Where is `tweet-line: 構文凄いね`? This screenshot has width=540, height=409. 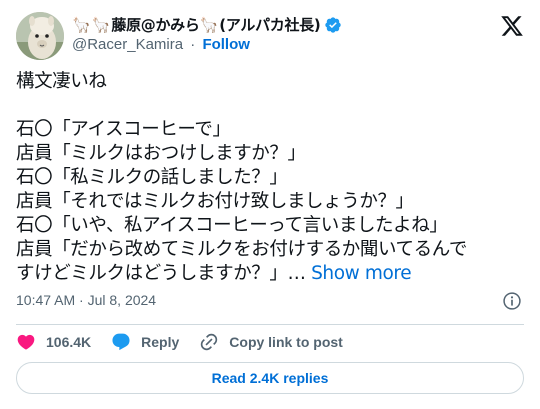
tweet-line: 構文凄いね is located at coordinates (61, 81).